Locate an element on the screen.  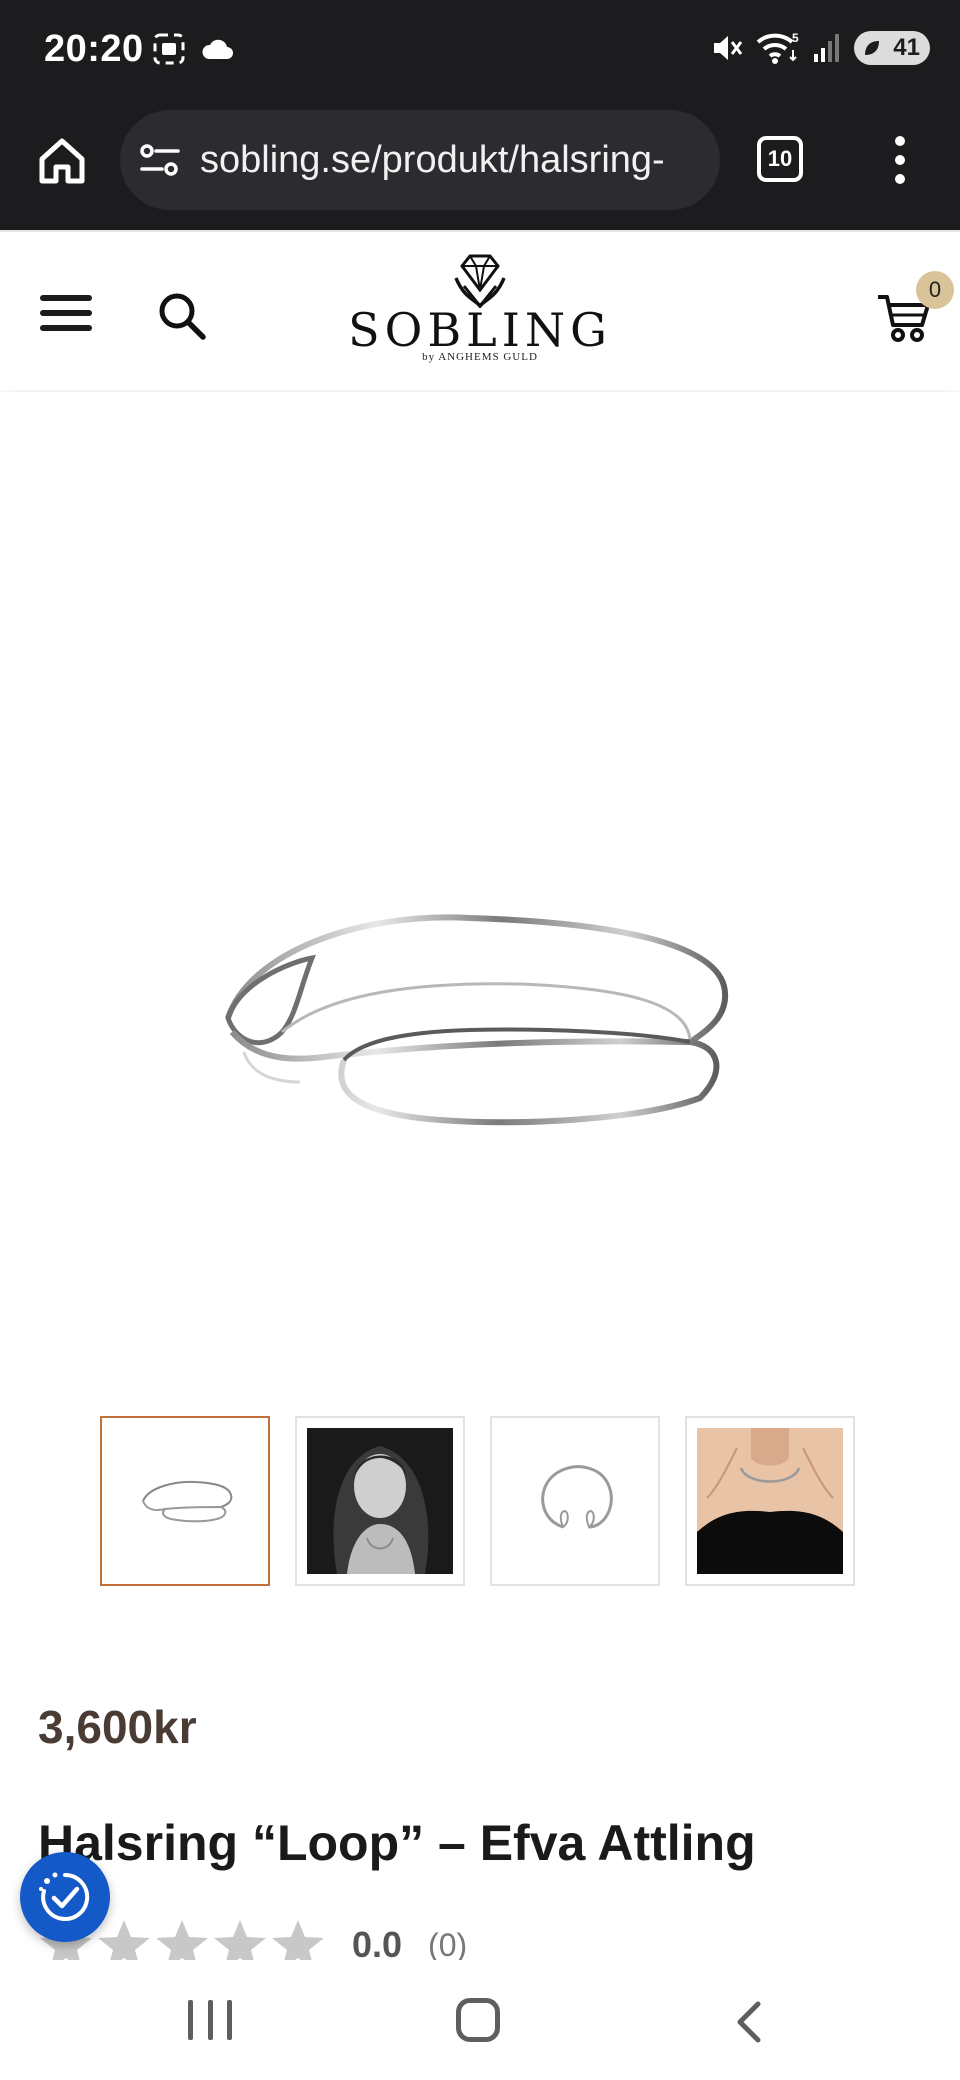
thumbnail-necklace-top is located at coordinates (575, 1501).